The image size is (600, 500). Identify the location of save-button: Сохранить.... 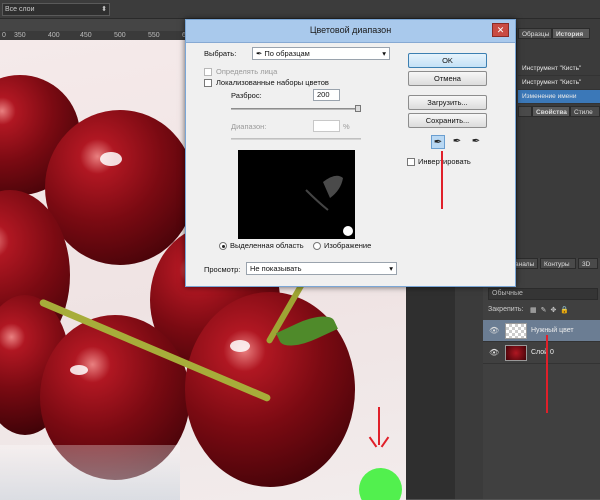
(447, 120).